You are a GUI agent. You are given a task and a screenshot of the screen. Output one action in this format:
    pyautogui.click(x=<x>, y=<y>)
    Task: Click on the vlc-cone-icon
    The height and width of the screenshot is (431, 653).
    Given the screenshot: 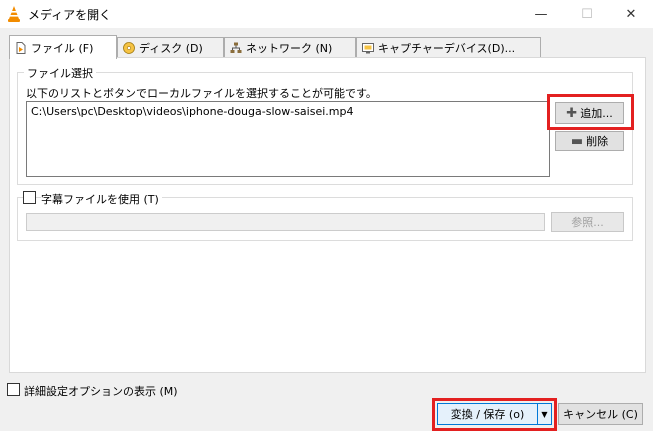 What is the action you would take?
    pyautogui.click(x=14, y=14)
    